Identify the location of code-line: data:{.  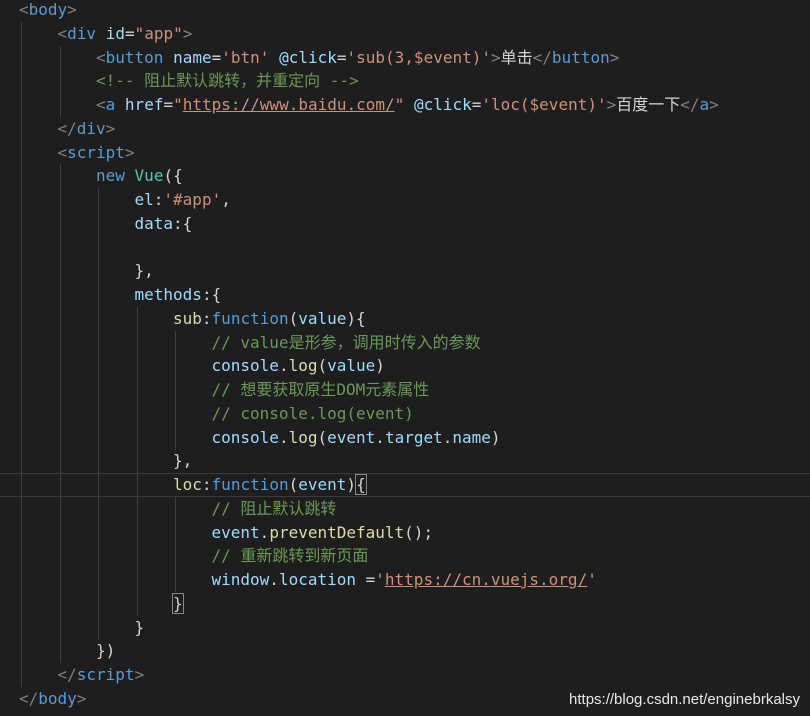
(405, 223).